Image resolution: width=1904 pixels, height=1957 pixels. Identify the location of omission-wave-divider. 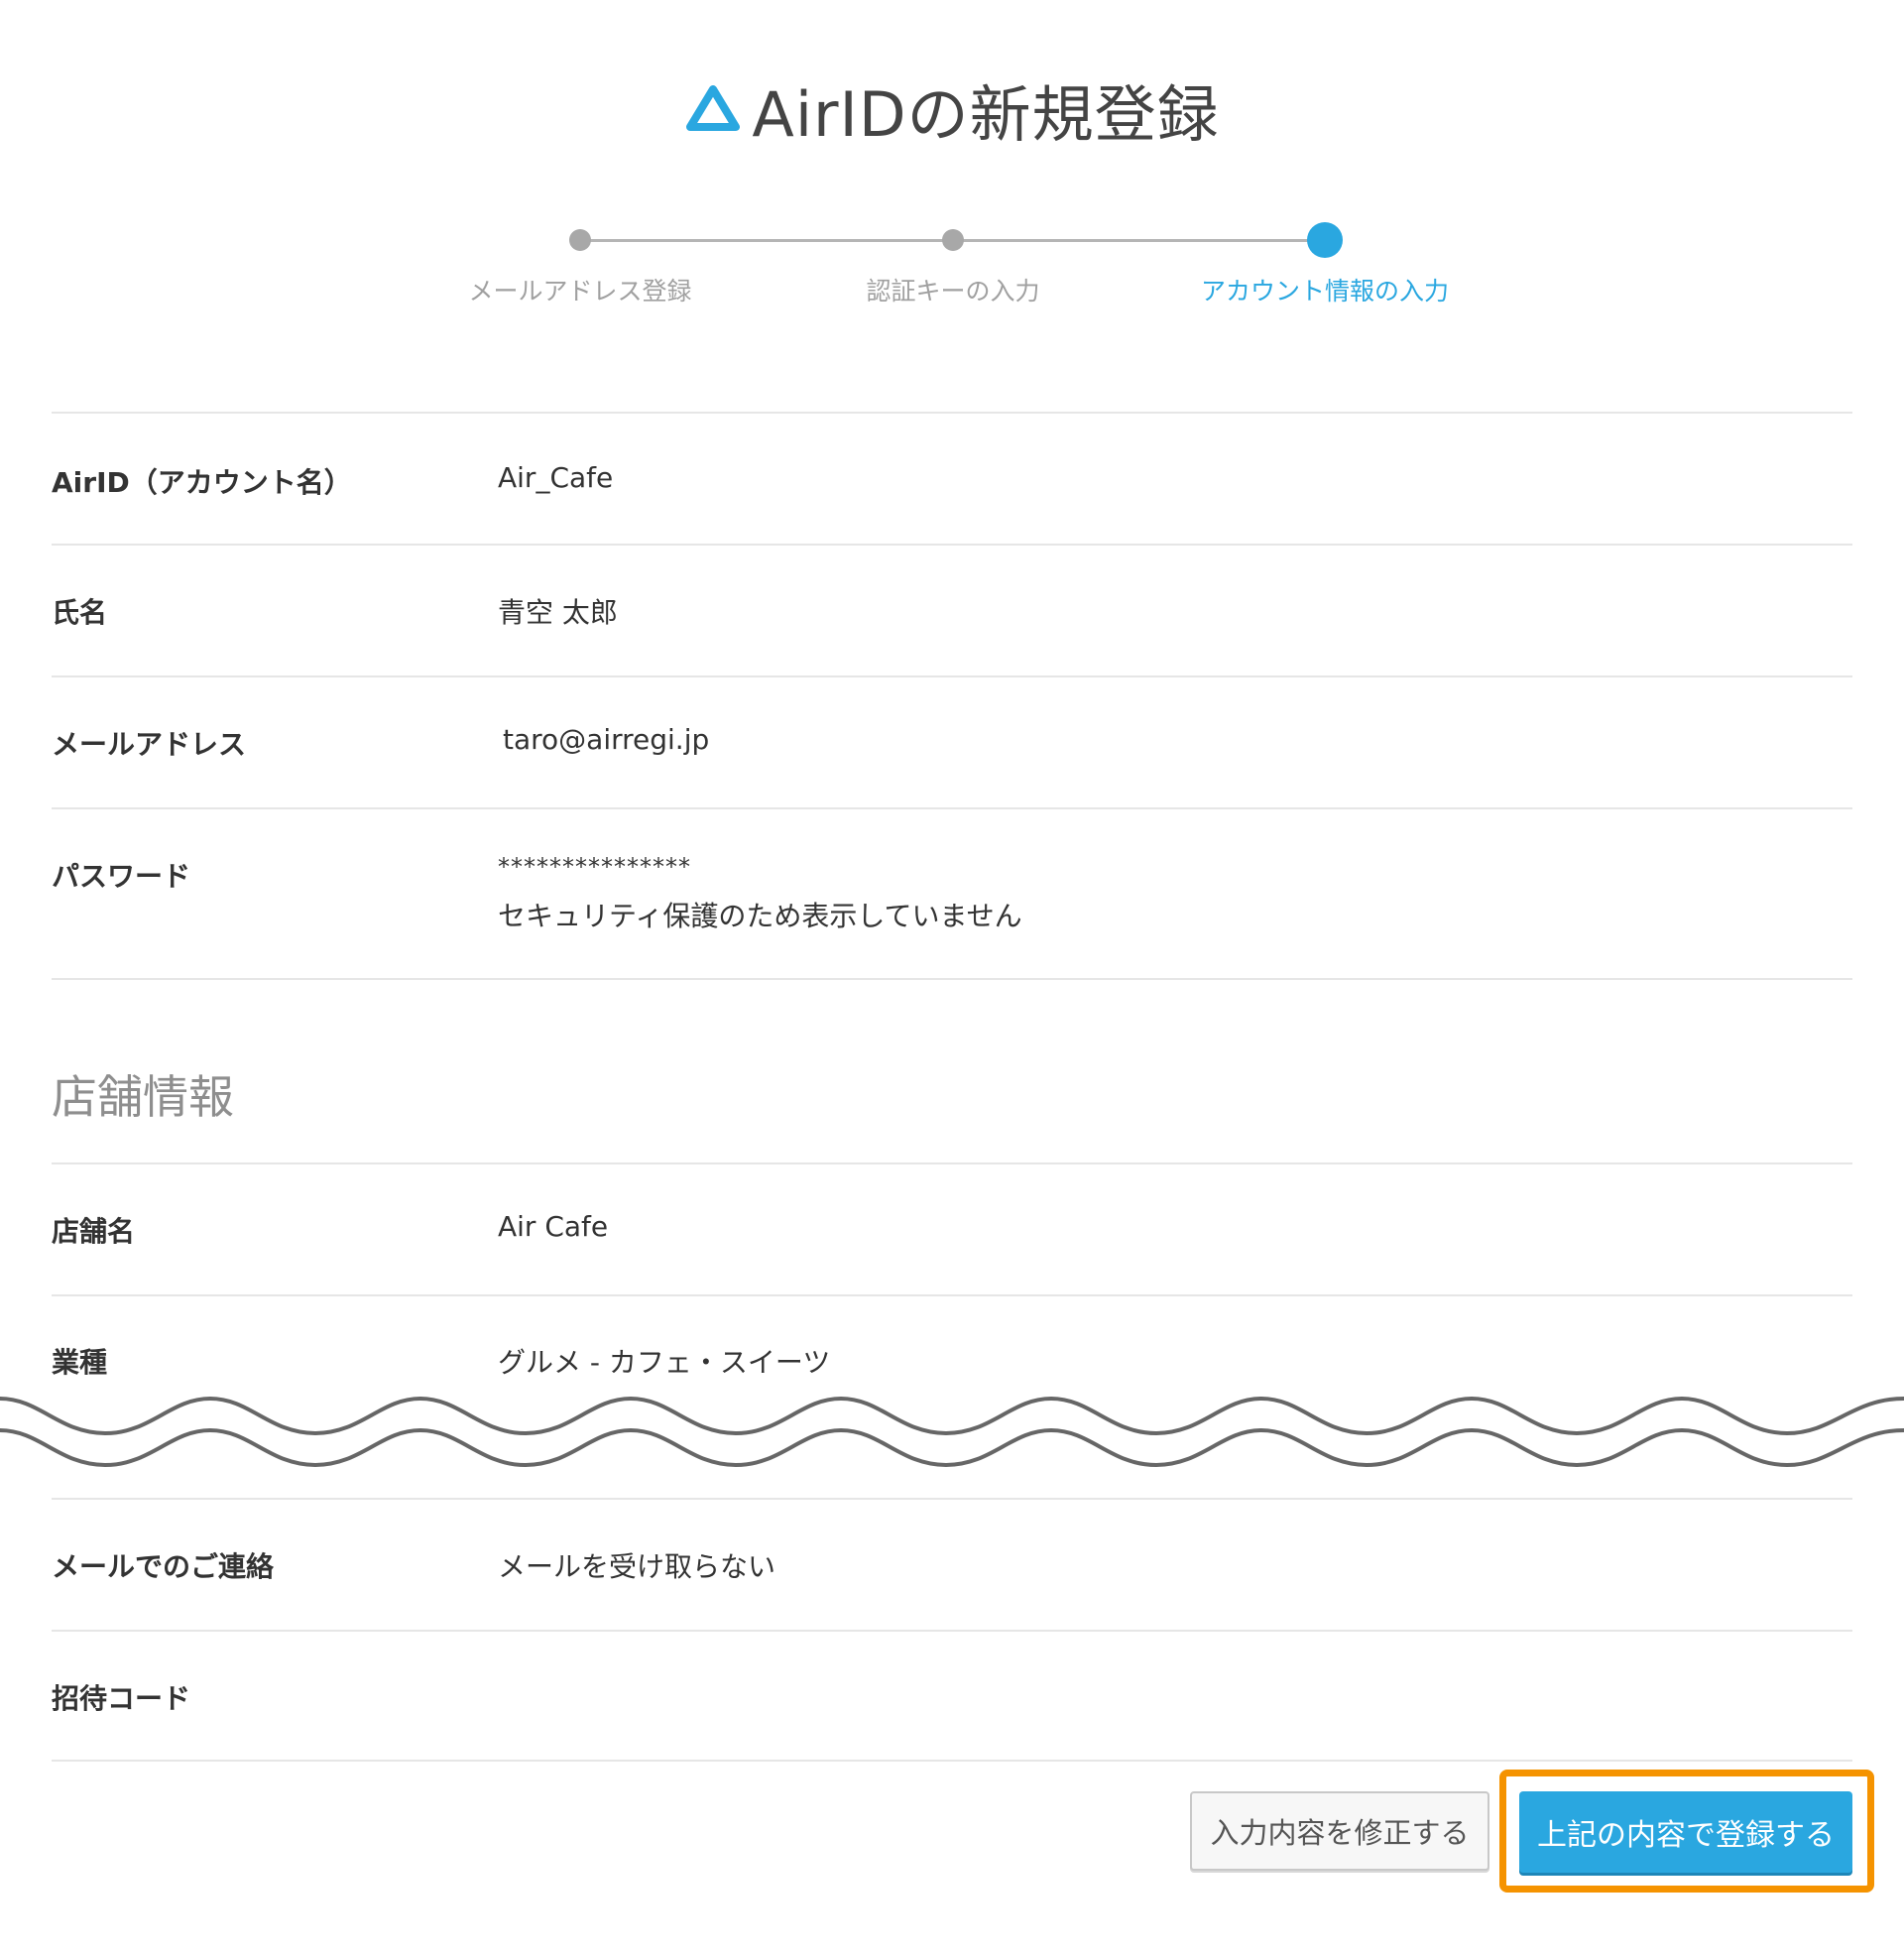
(952, 1432).